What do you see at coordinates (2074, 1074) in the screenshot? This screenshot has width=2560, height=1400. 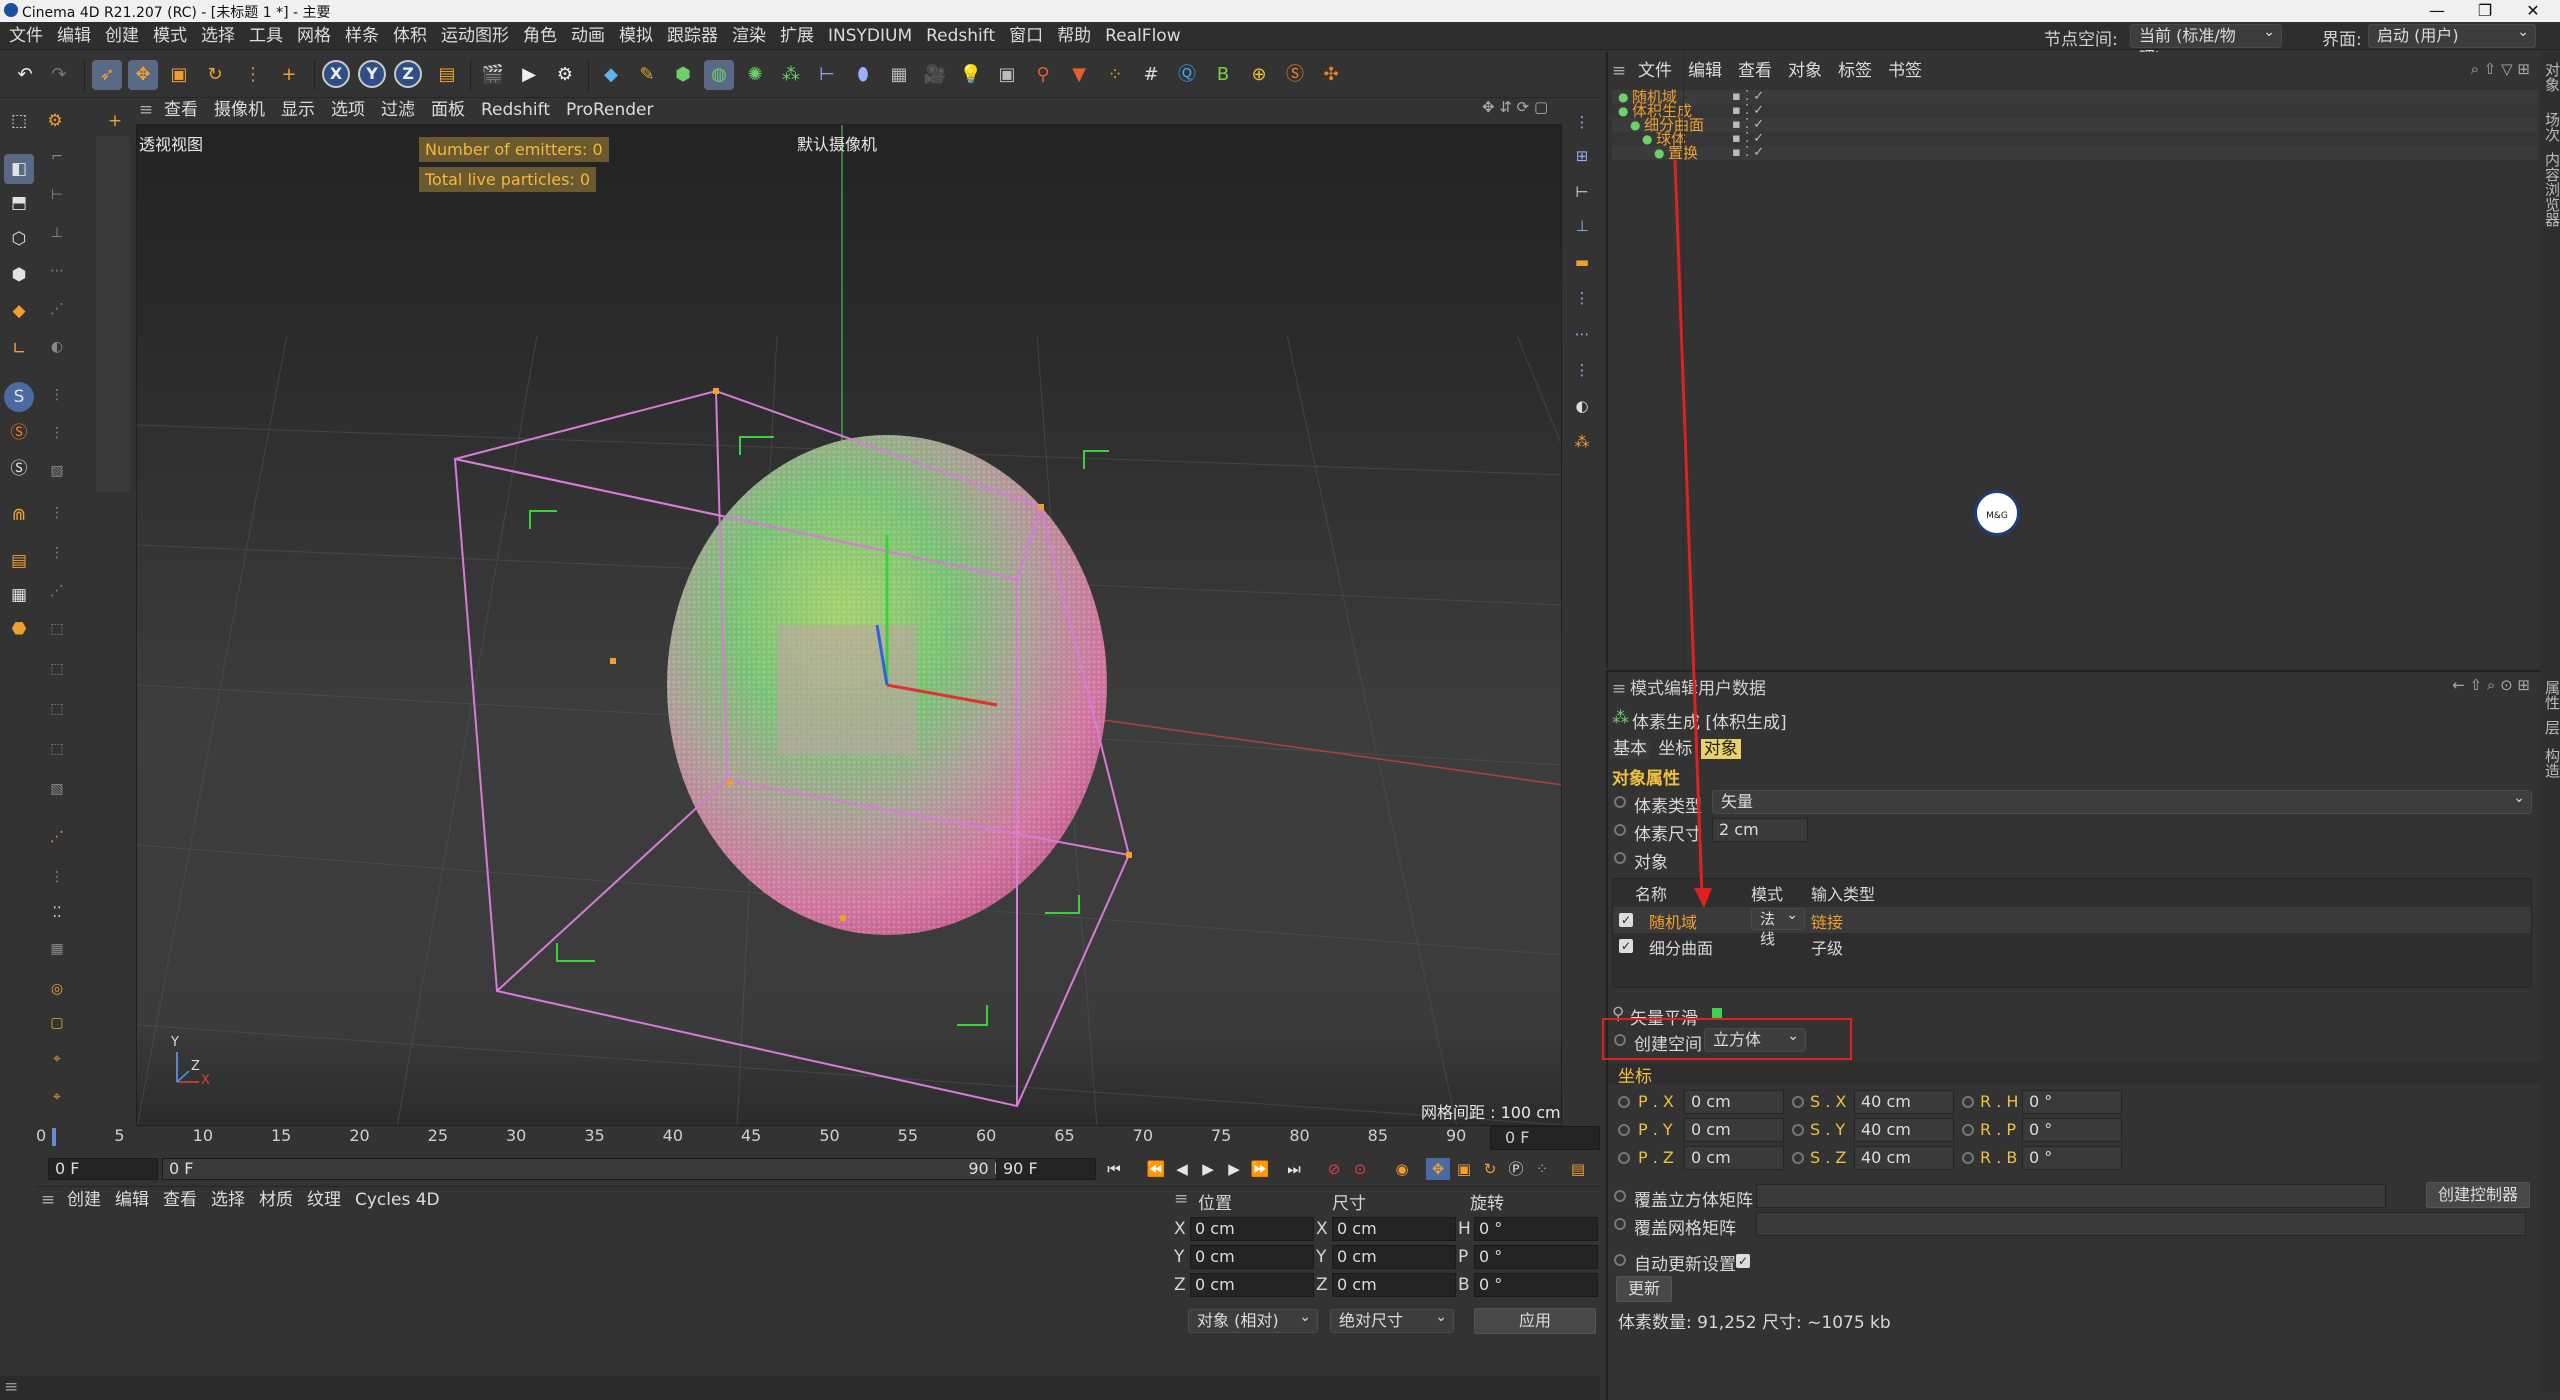 I see `coord-section-header: 坐标` at bounding box center [2074, 1074].